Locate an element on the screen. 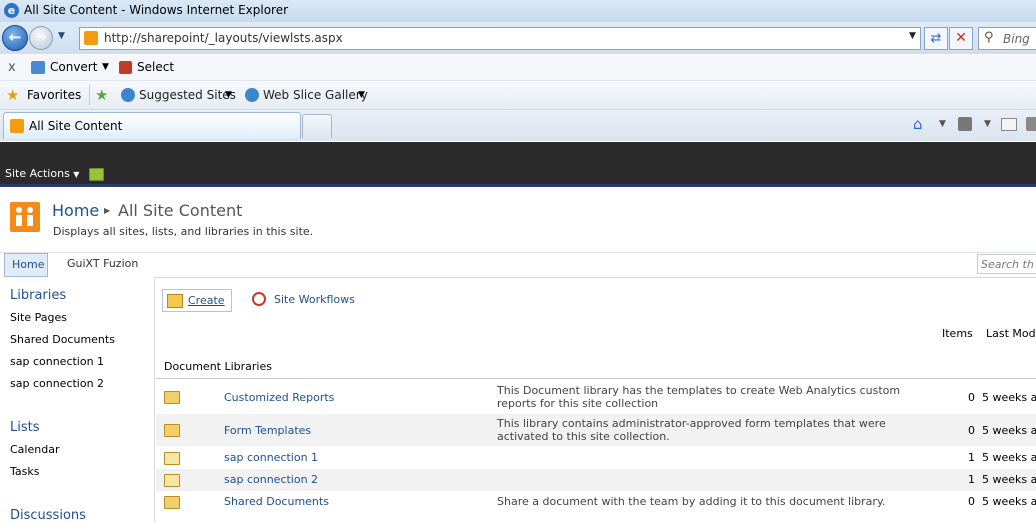 This screenshot has height=523, width=1036. convert-button: Convert is located at coordinates (73, 67).